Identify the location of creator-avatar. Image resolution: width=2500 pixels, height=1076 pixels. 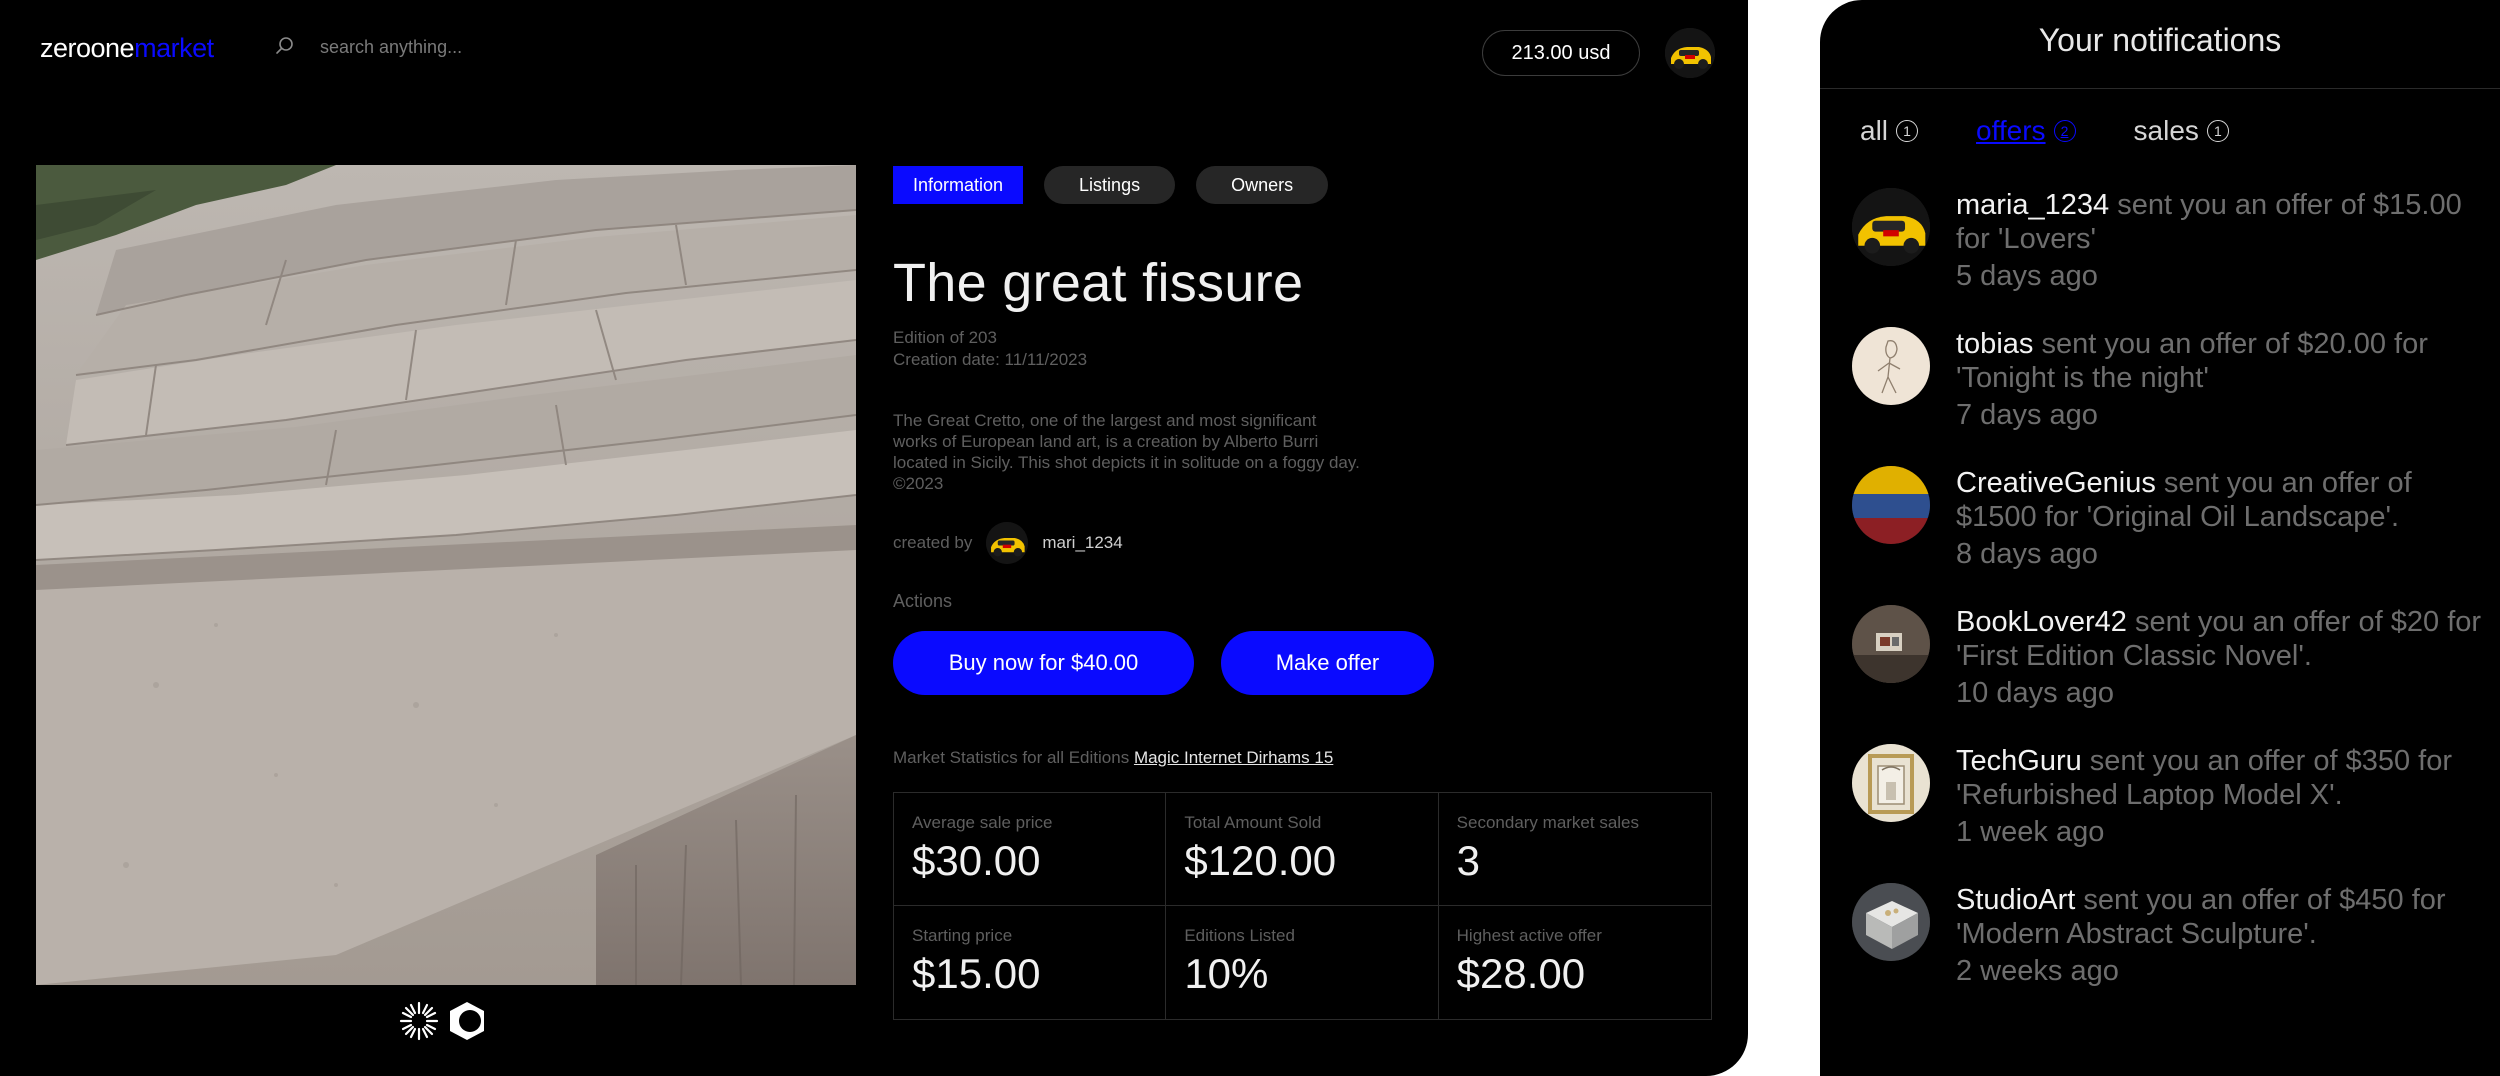
(1007, 543).